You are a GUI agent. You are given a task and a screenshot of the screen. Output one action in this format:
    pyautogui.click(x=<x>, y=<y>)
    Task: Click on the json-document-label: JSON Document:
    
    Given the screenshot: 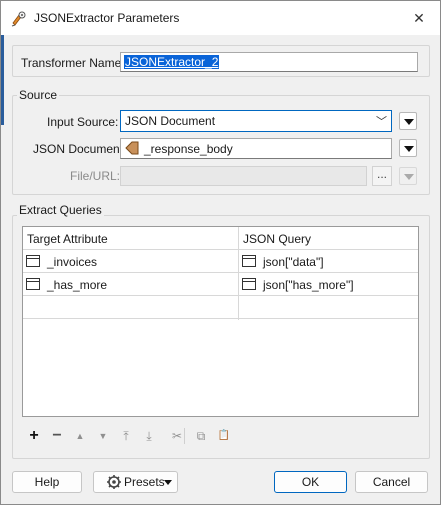 What is the action you would take?
    pyautogui.click(x=80, y=149)
    